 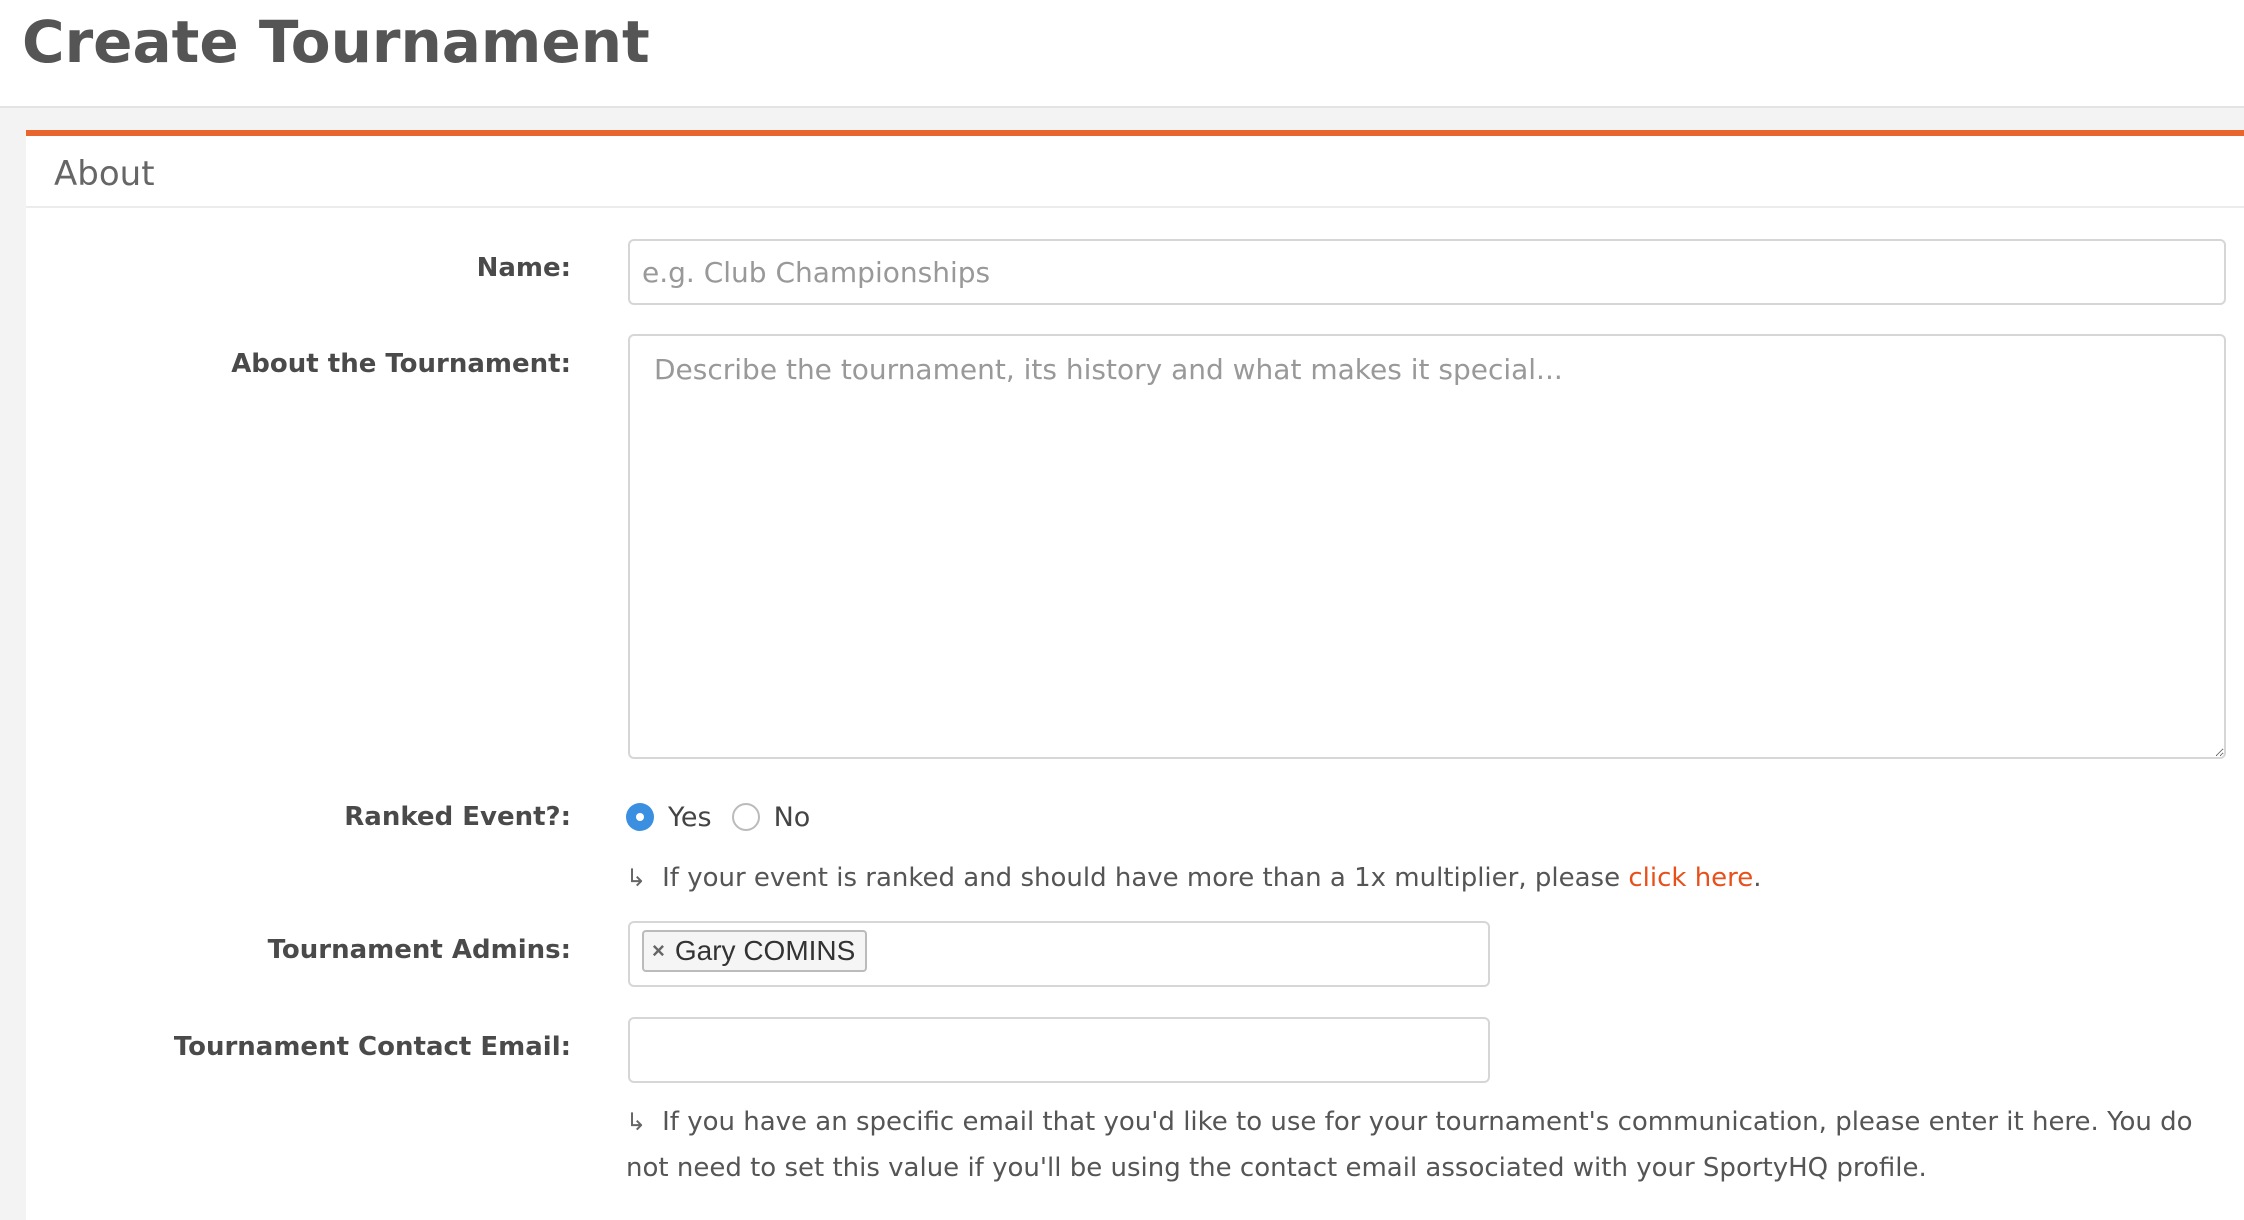 What do you see at coordinates (1122, 54) in the screenshot?
I see `page-header: Create Tournament` at bounding box center [1122, 54].